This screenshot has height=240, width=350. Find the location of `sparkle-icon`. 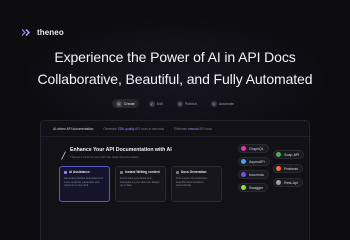

sparkle-icon is located at coordinates (65, 172).